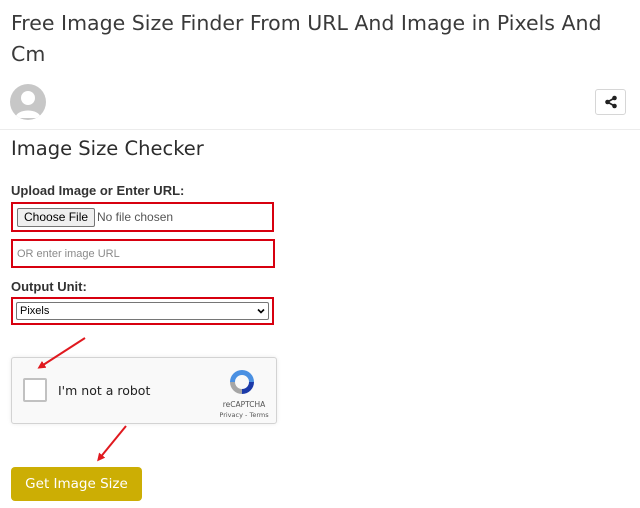  I want to click on file-status-text: No file chosen, so click(135, 217).